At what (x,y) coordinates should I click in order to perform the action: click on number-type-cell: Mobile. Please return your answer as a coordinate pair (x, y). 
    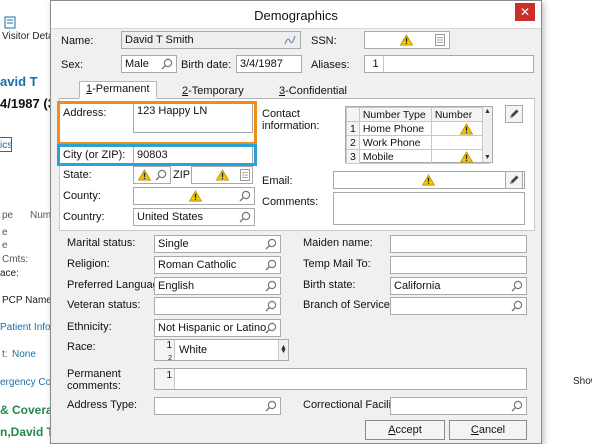
    Looking at the image, I should click on (395, 156).